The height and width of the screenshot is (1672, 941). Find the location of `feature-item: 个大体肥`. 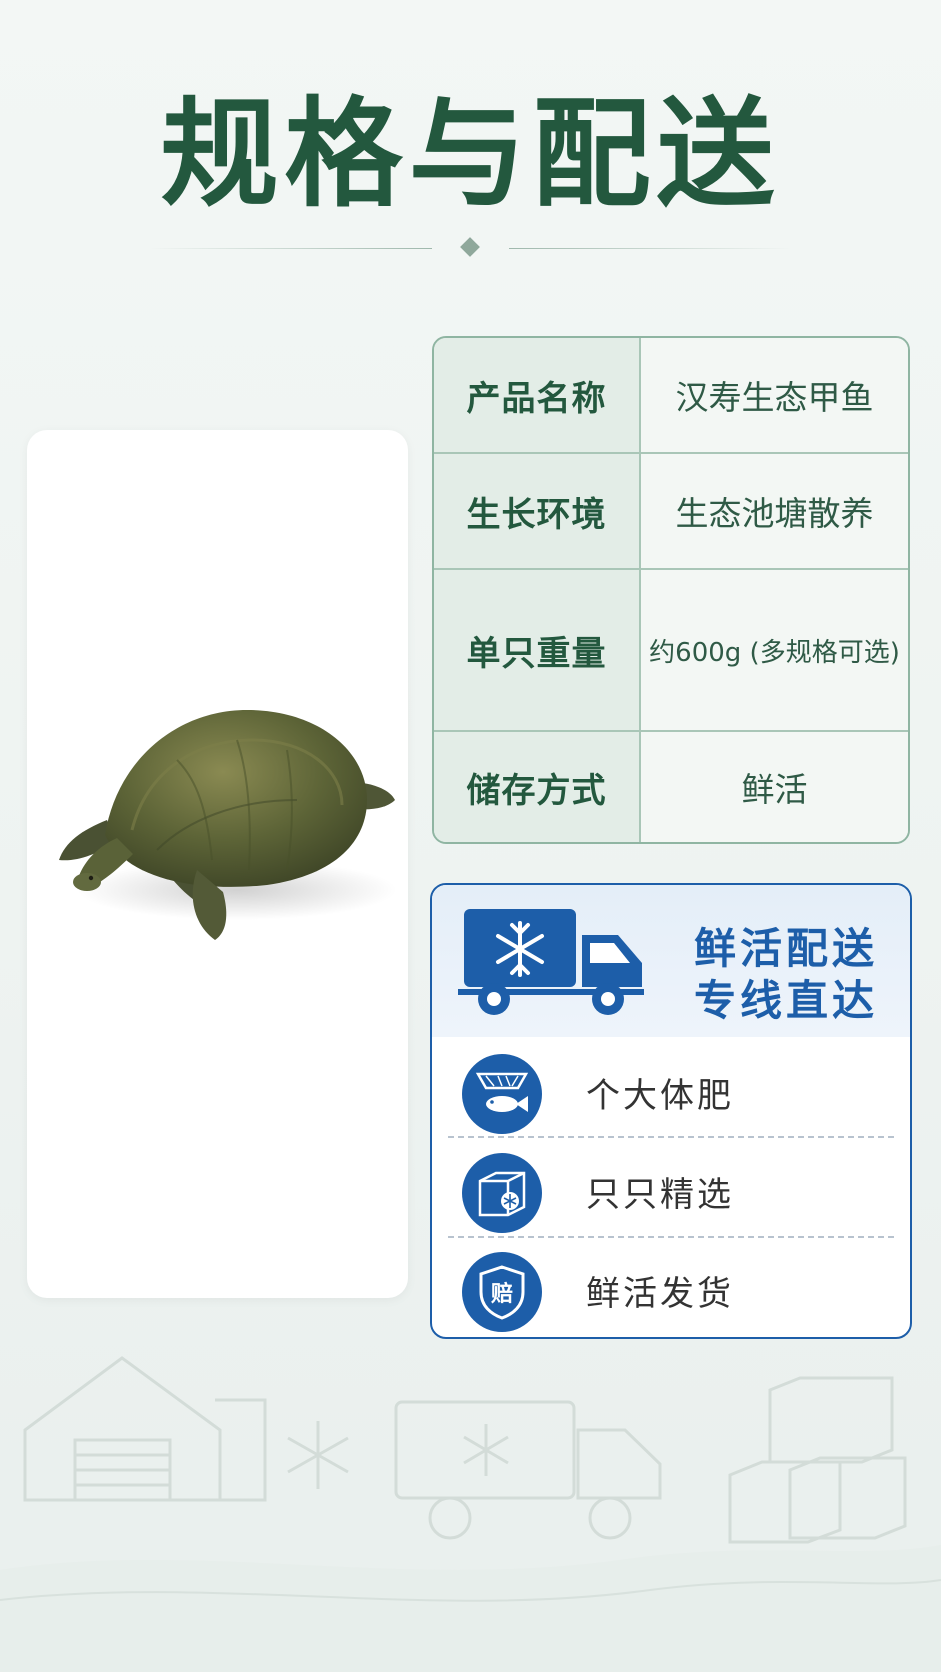

feature-item: 个大体肥 is located at coordinates (671, 1090).